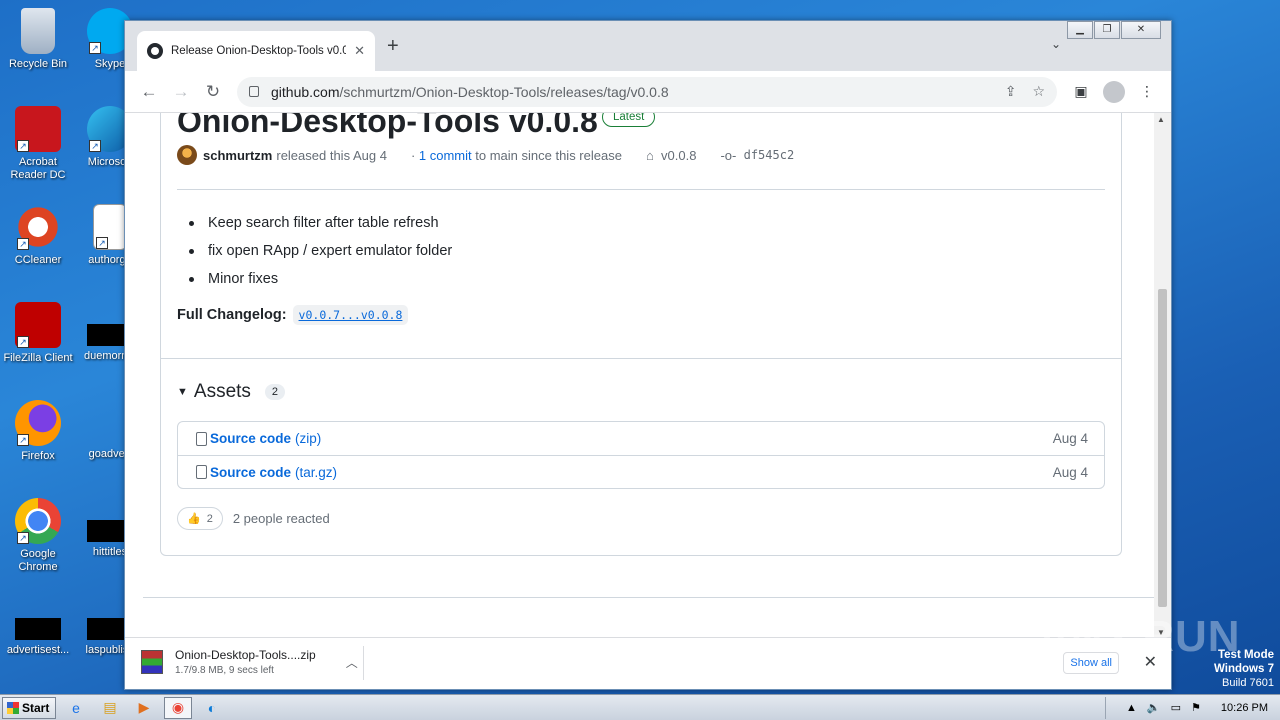  I want to click on start-button: Start, so click(29, 707).